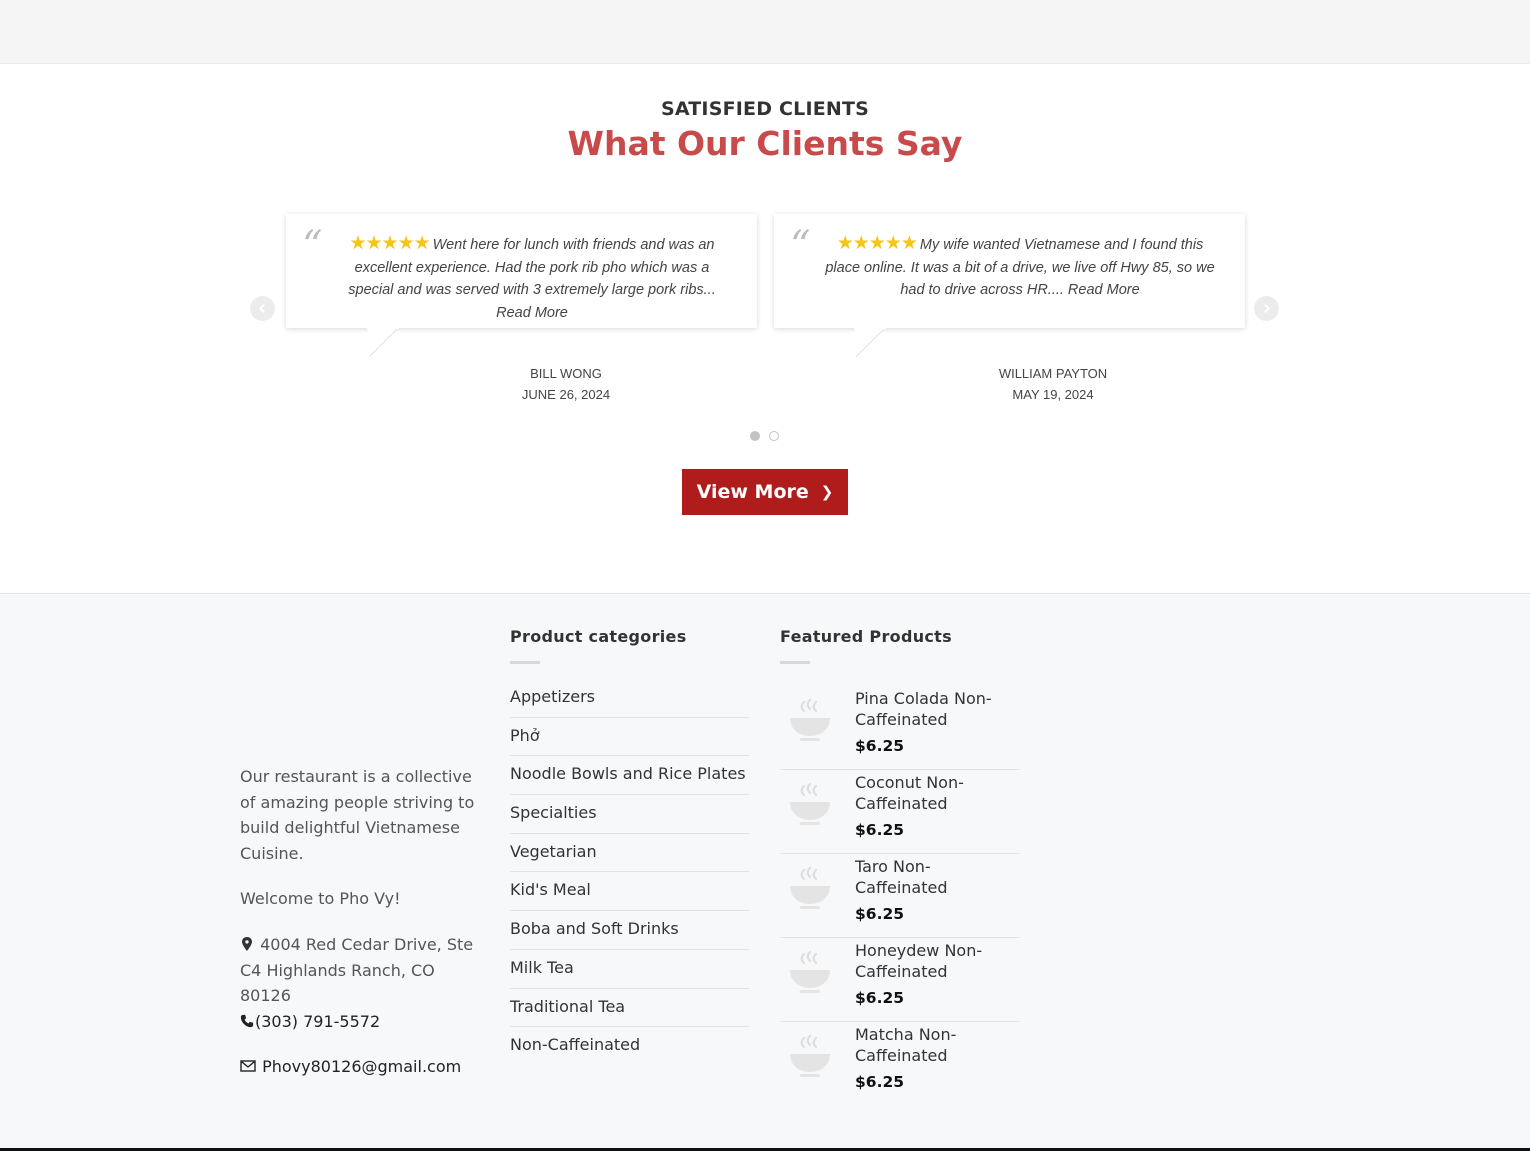 The width and height of the screenshot is (1530, 1151). What do you see at coordinates (629, 930) in the screenshot?
I see `category-item: Boba and Soft Drinks` at bounding box center [629, 930].